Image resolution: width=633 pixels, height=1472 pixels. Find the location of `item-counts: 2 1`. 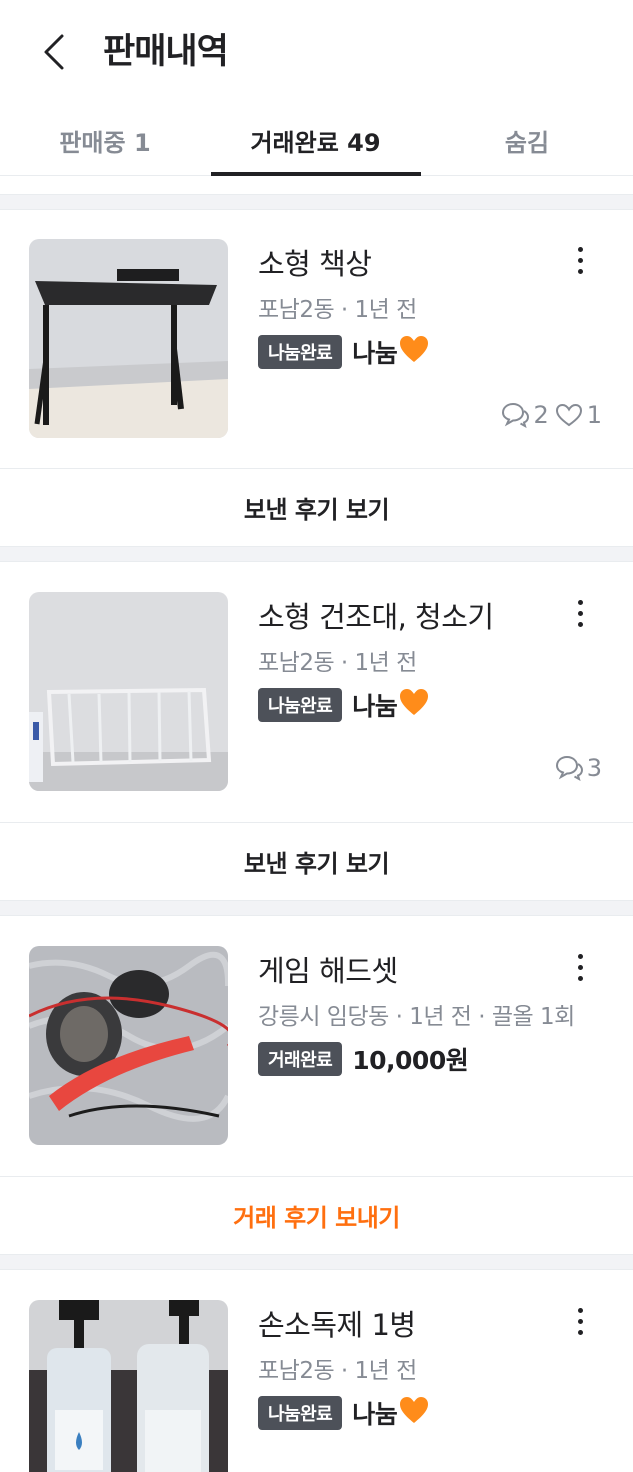

item-counts: 2 1 is located at coordinates (551, 415).